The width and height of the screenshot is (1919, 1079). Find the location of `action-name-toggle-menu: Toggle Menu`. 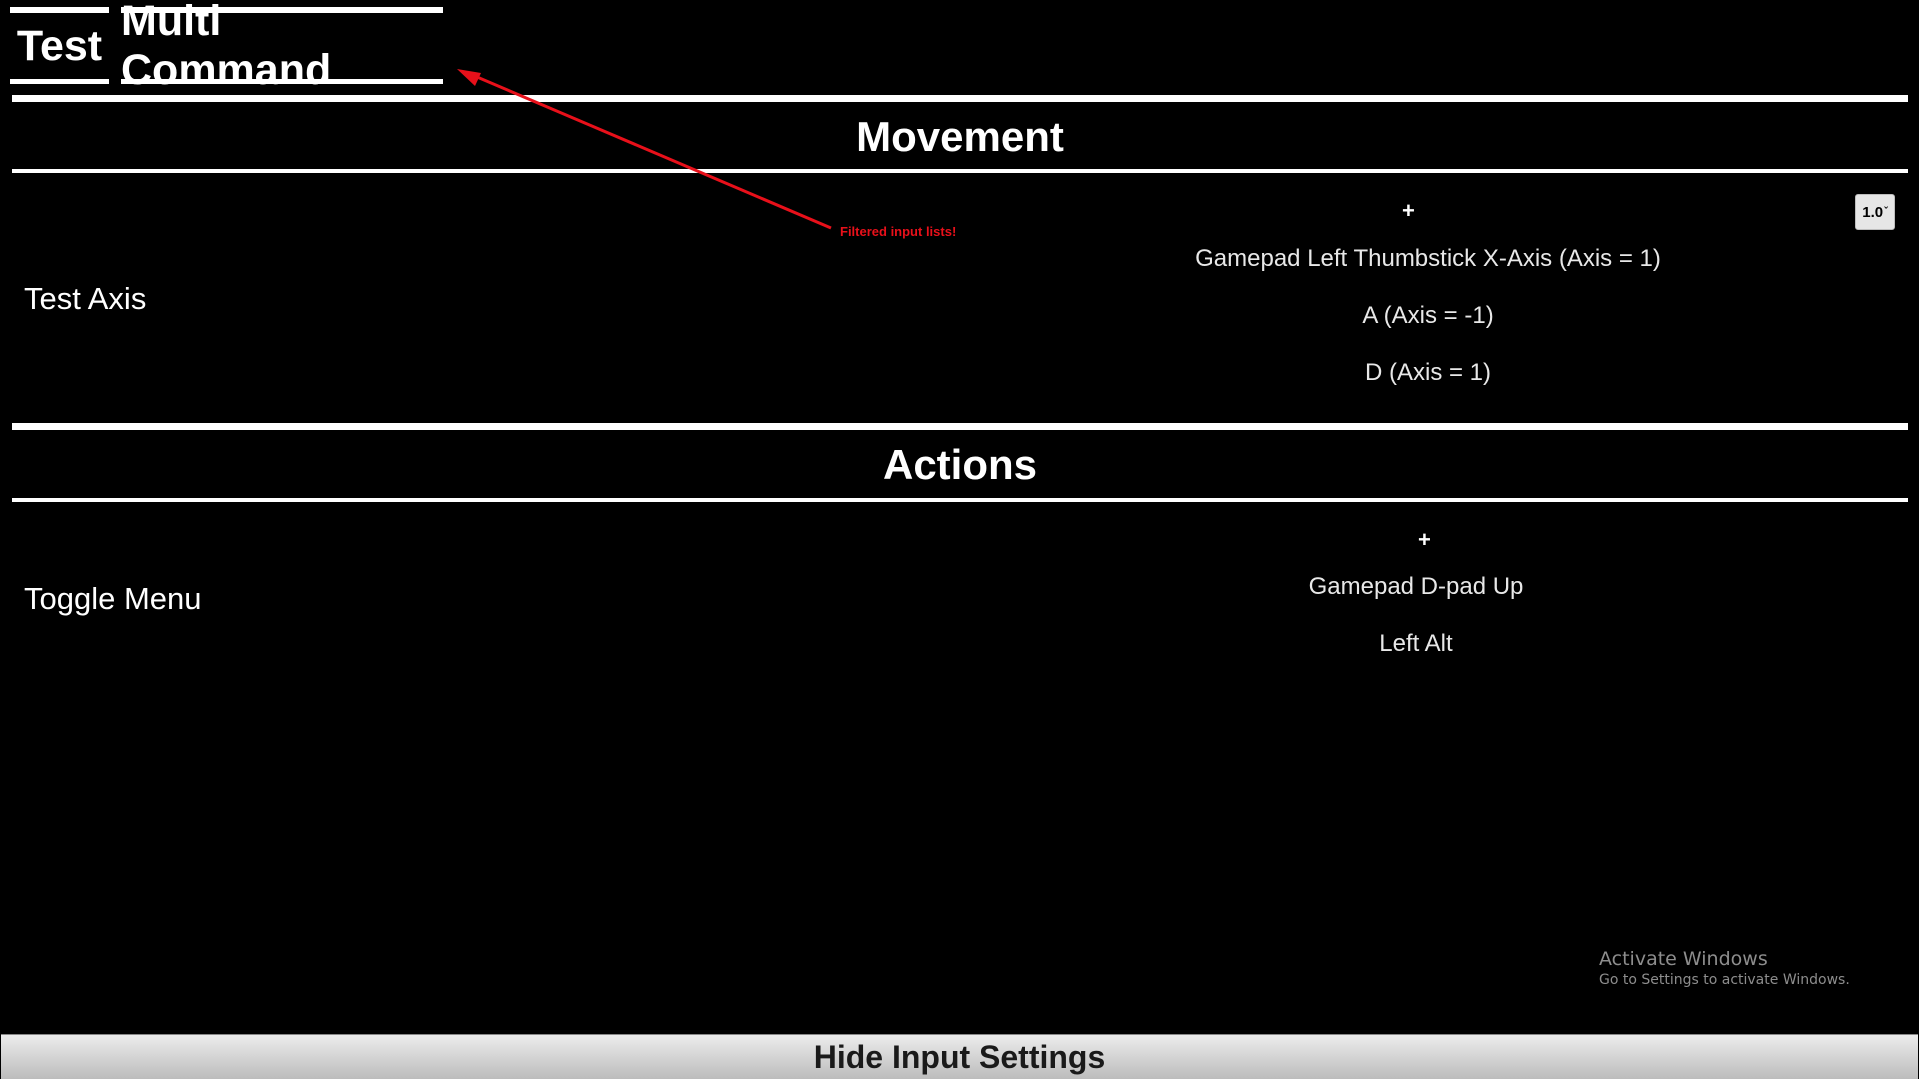

action-name-toggle-menu: Toggle Menu is located at coordinates (113, 598).